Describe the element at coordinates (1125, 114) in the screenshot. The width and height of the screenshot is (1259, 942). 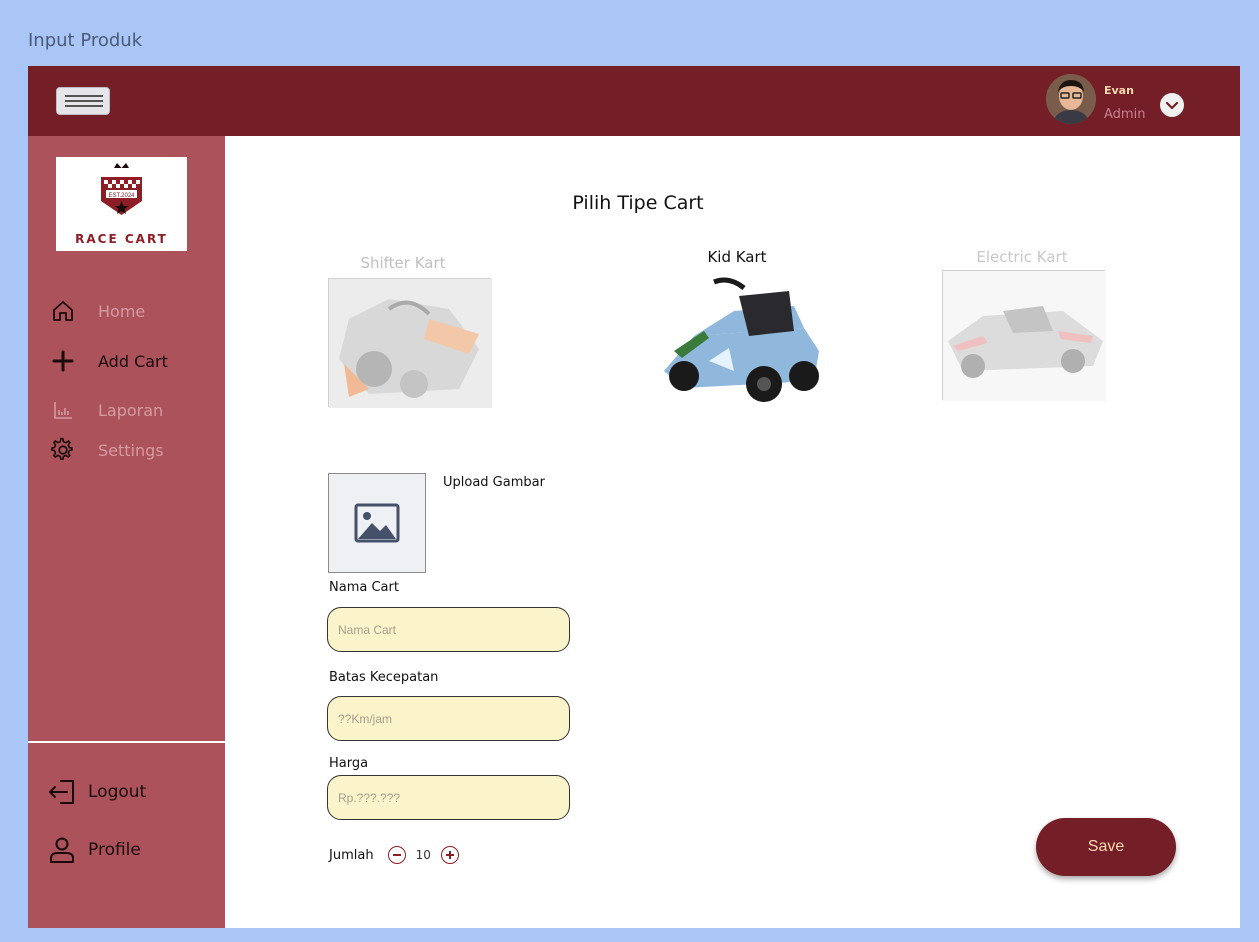
I see `user-role: Admin` at that location.